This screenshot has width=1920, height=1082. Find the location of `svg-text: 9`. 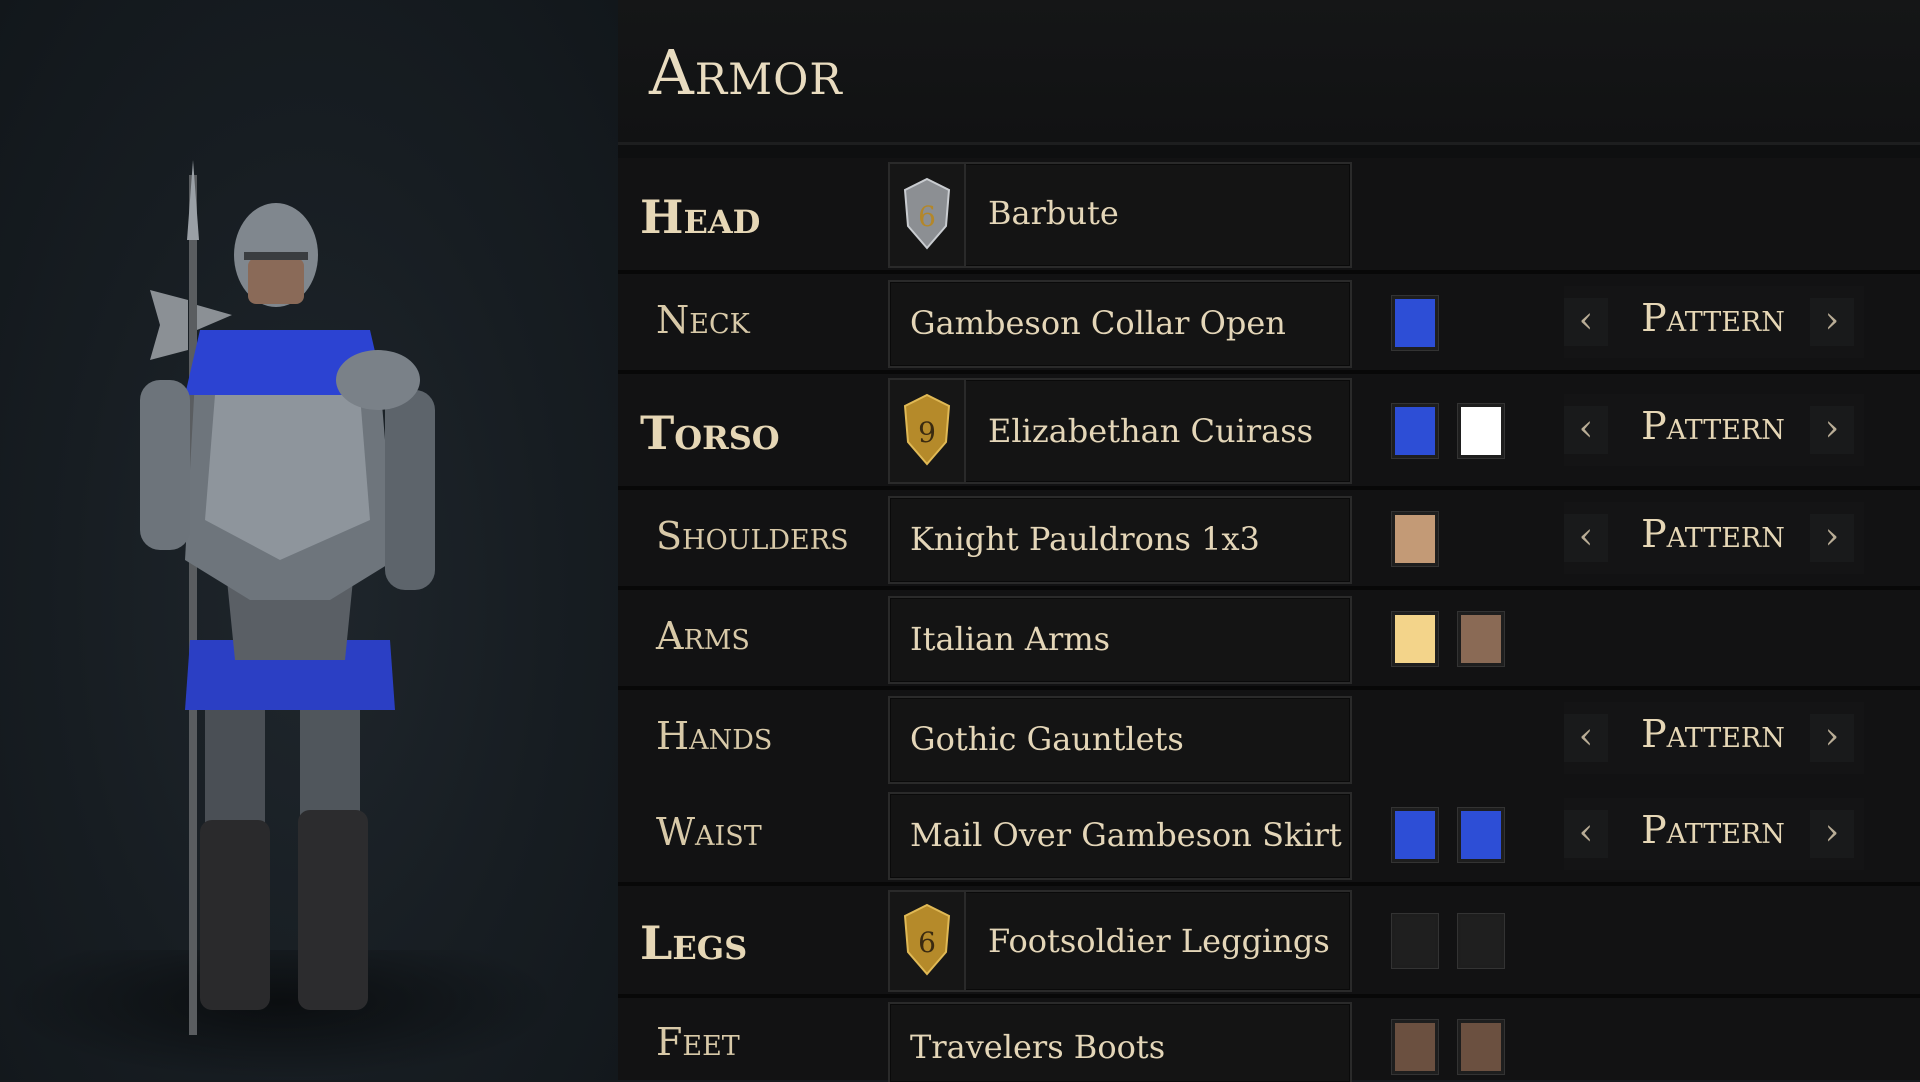

svg-text: 9 is located at coordinates (927, 432).